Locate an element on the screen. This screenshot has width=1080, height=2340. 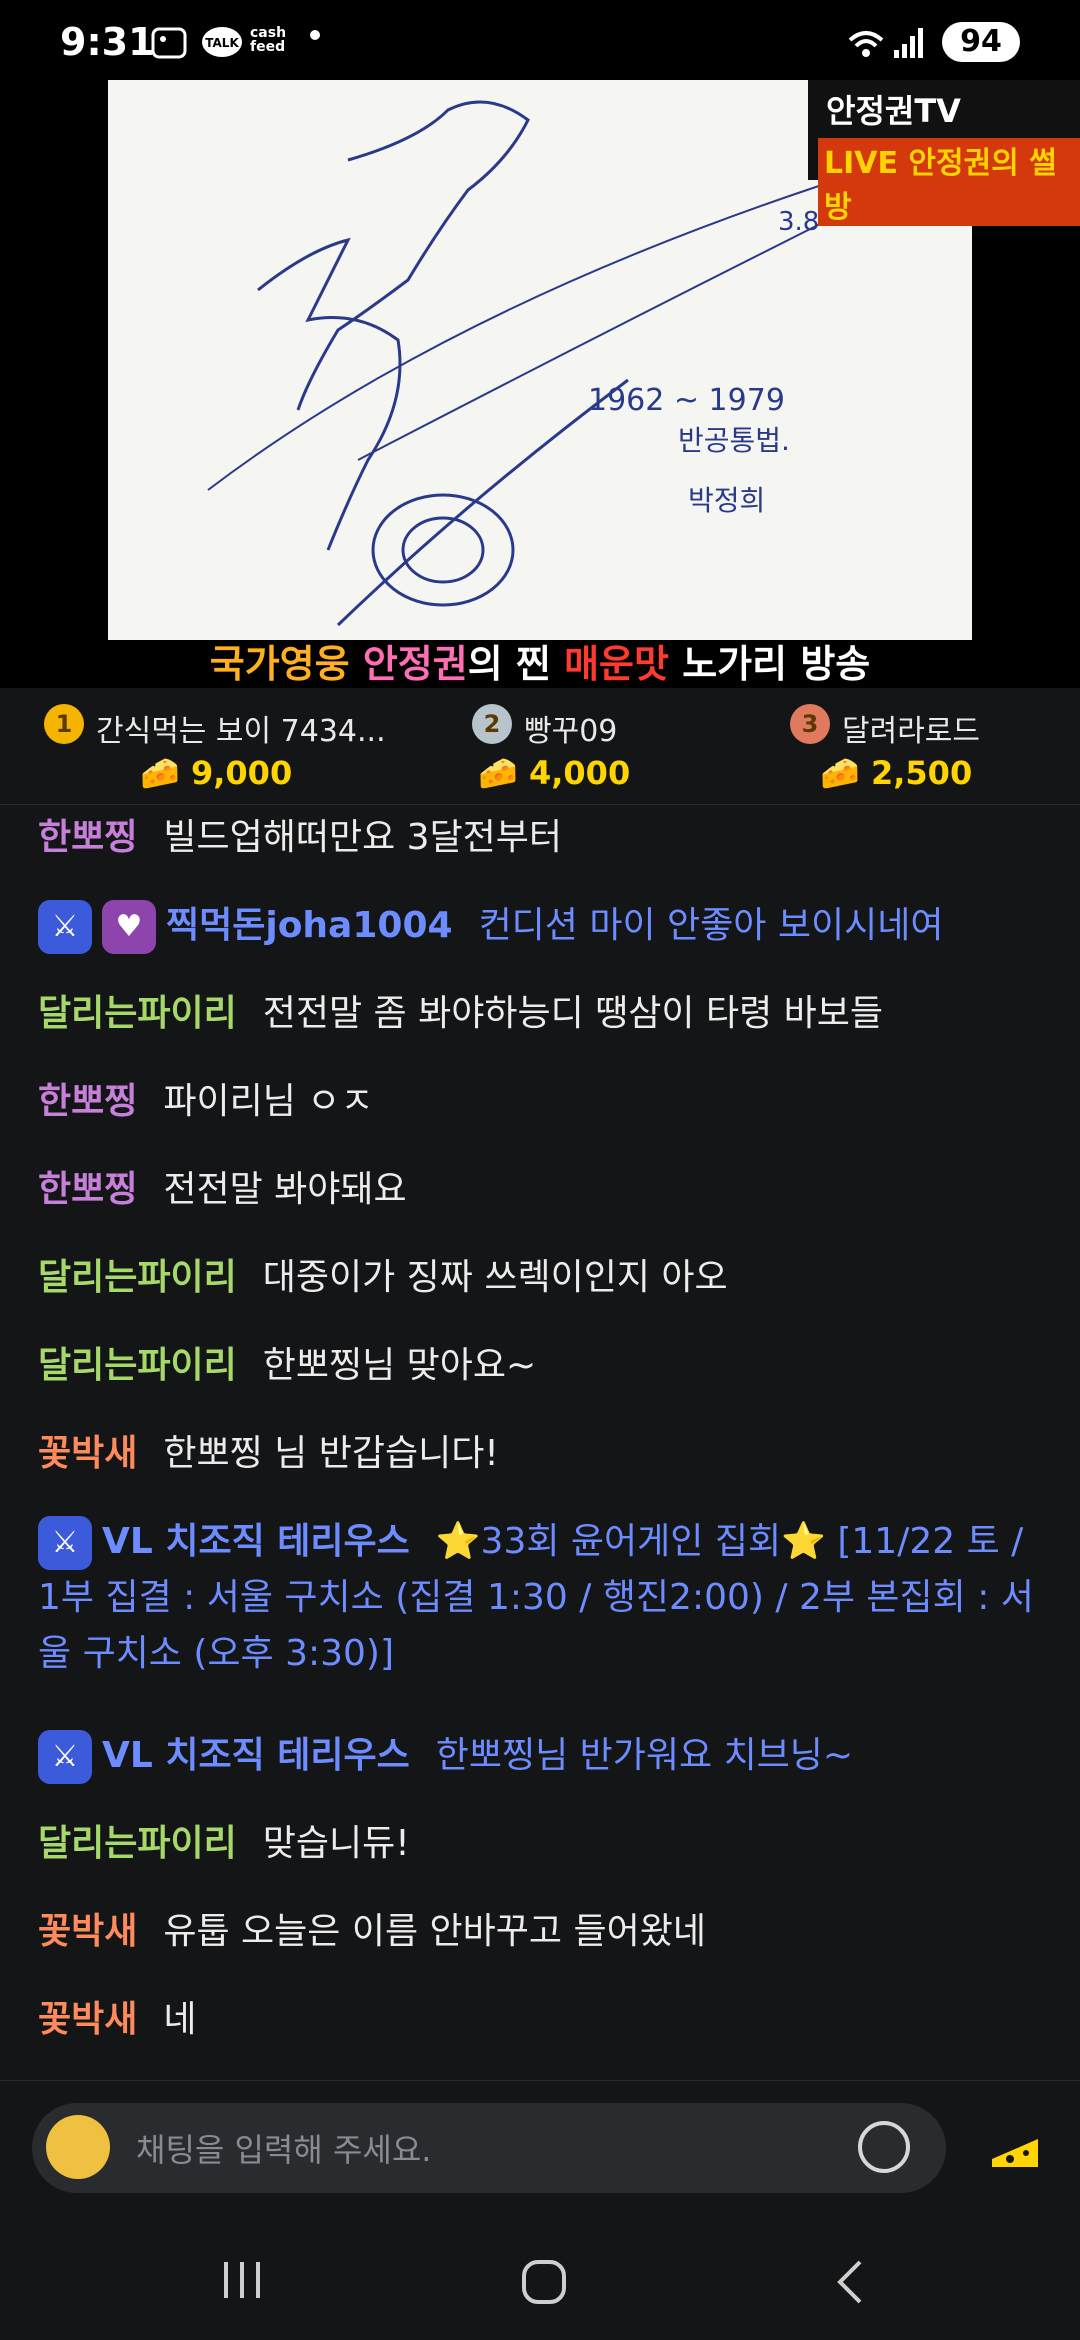
chat-message: 달리는파이리 대중이가 징짜 쓰렉이인지 아오 is located at coordinates (543, 1278).